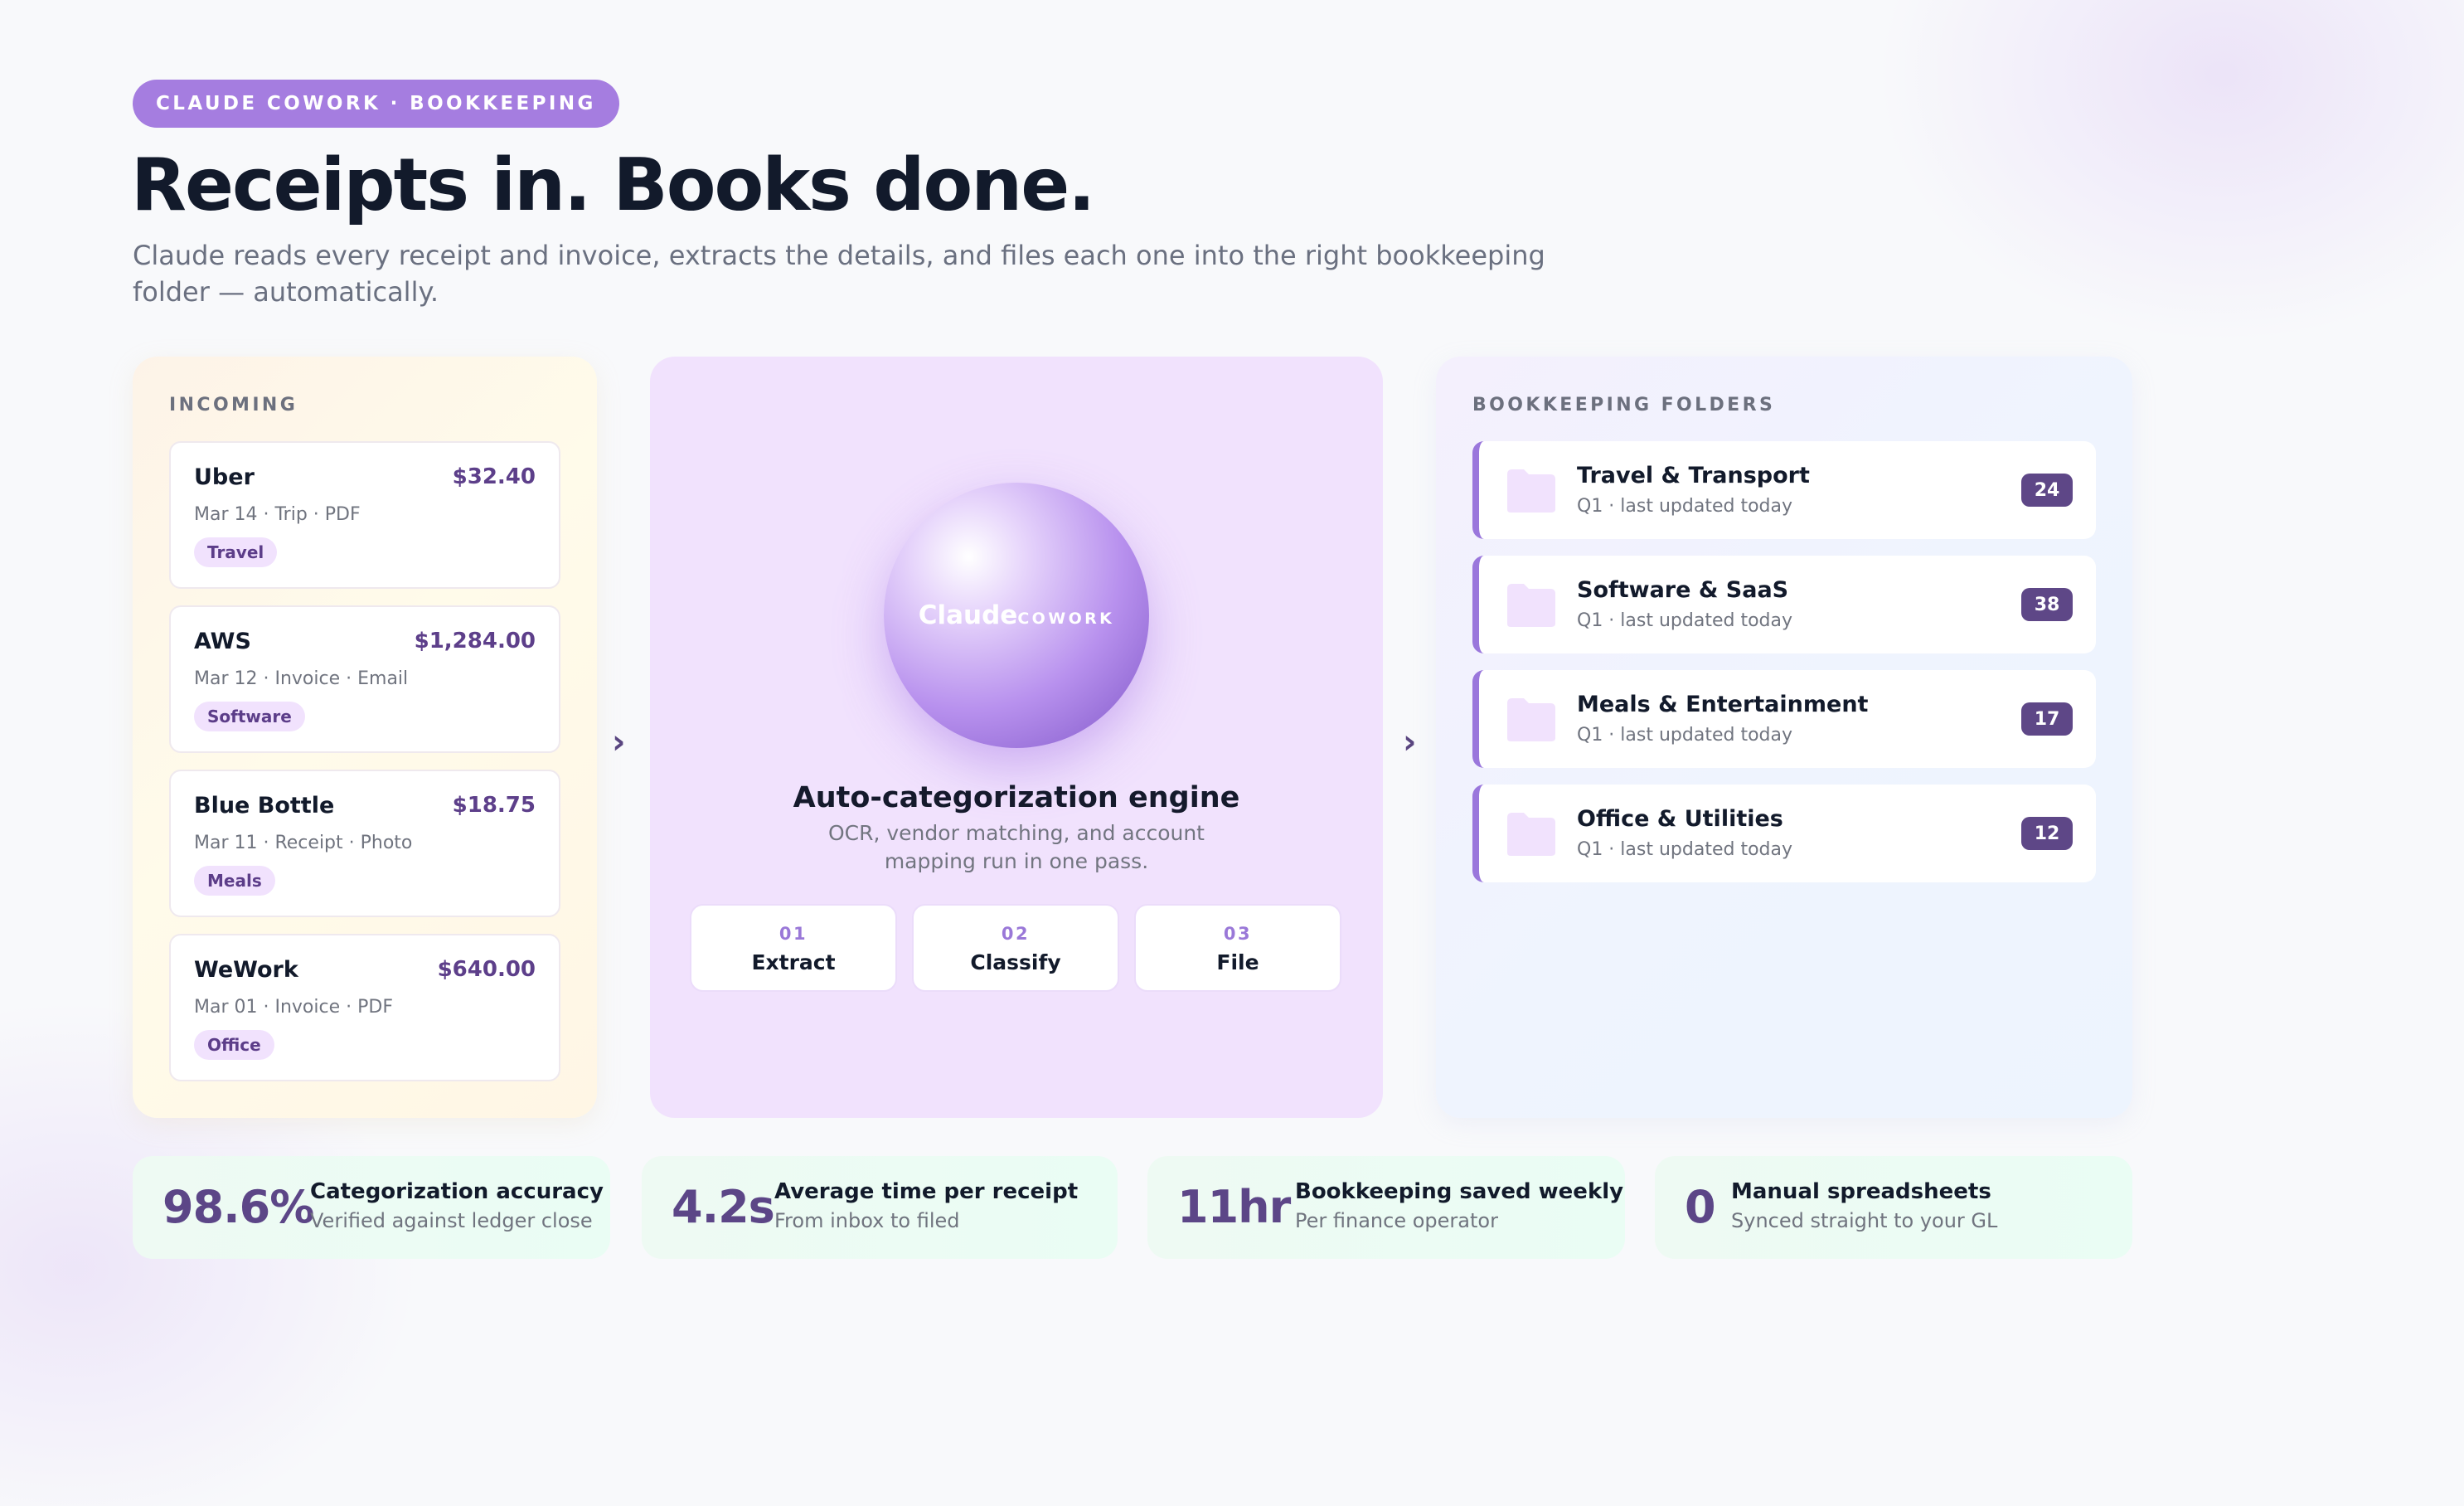 This screenshot has width=2464, height=1506. What do you see at coordinates (1701, 1207) in the screenshot?
I see `stat-value: 0` at bounding box center [1701, 1207].